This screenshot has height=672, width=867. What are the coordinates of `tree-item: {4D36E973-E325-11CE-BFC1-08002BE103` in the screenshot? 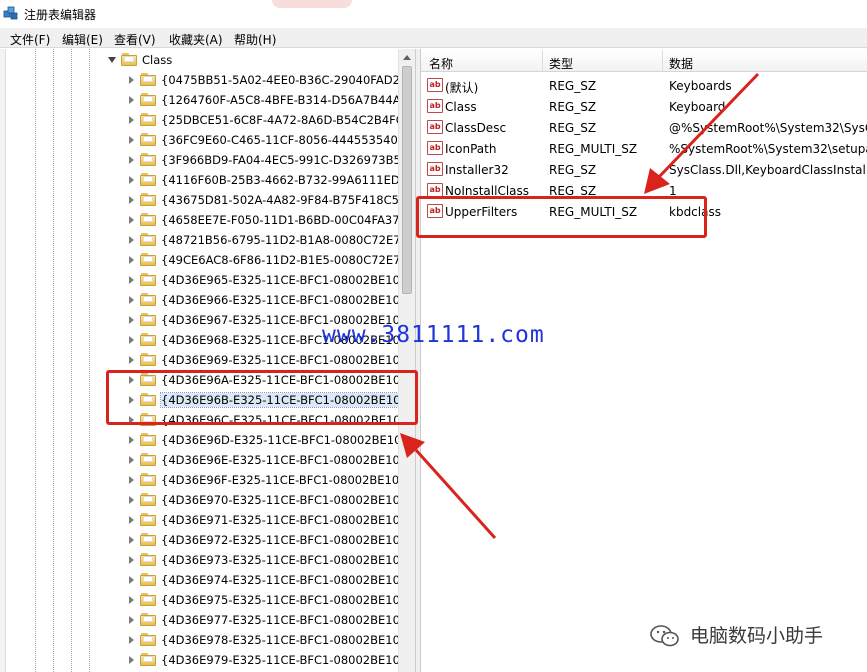 It's located at (203, 560).